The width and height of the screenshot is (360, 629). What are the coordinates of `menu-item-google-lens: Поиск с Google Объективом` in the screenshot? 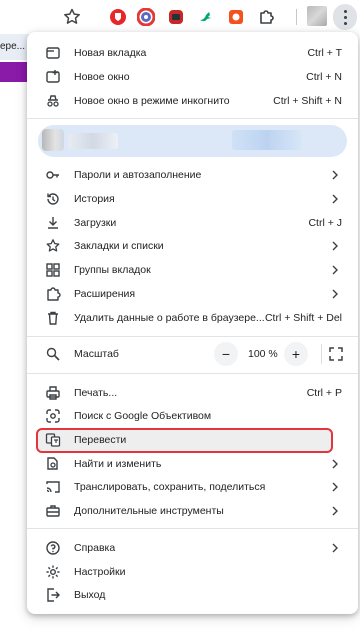 It's located at (192, 416).